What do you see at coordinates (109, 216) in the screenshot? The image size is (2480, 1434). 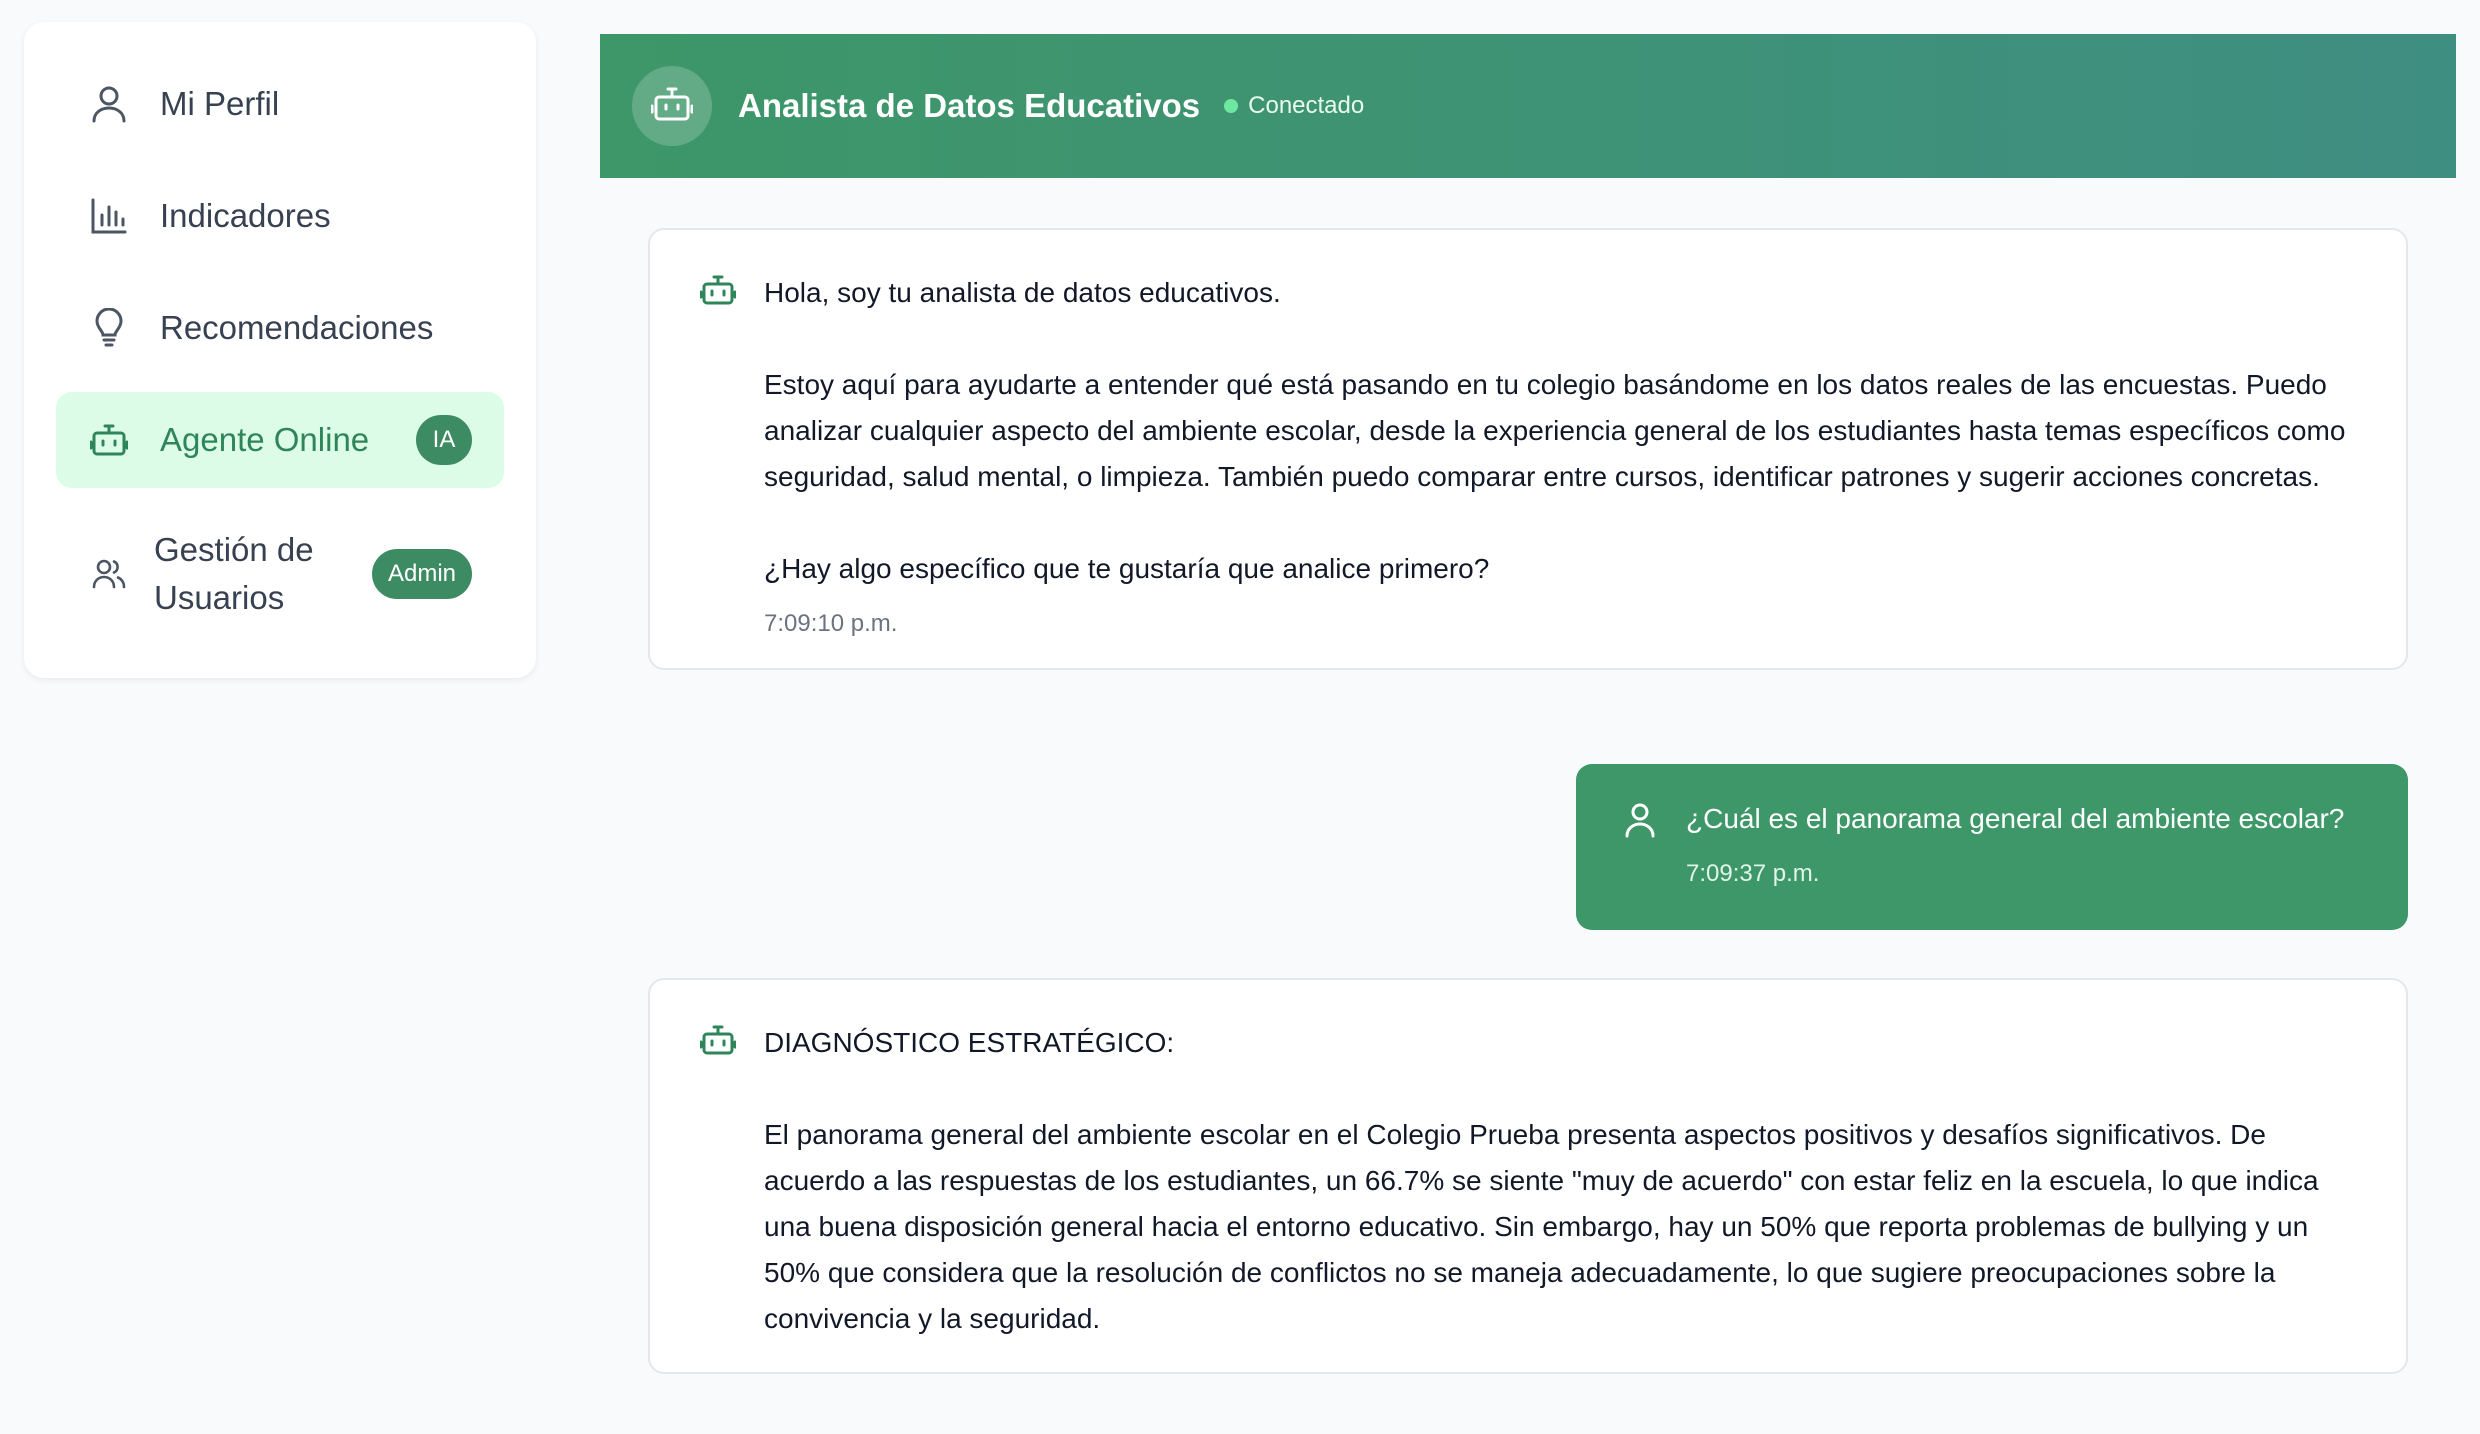 I see `bar-chart-icon` at bounding box center [109, 216].